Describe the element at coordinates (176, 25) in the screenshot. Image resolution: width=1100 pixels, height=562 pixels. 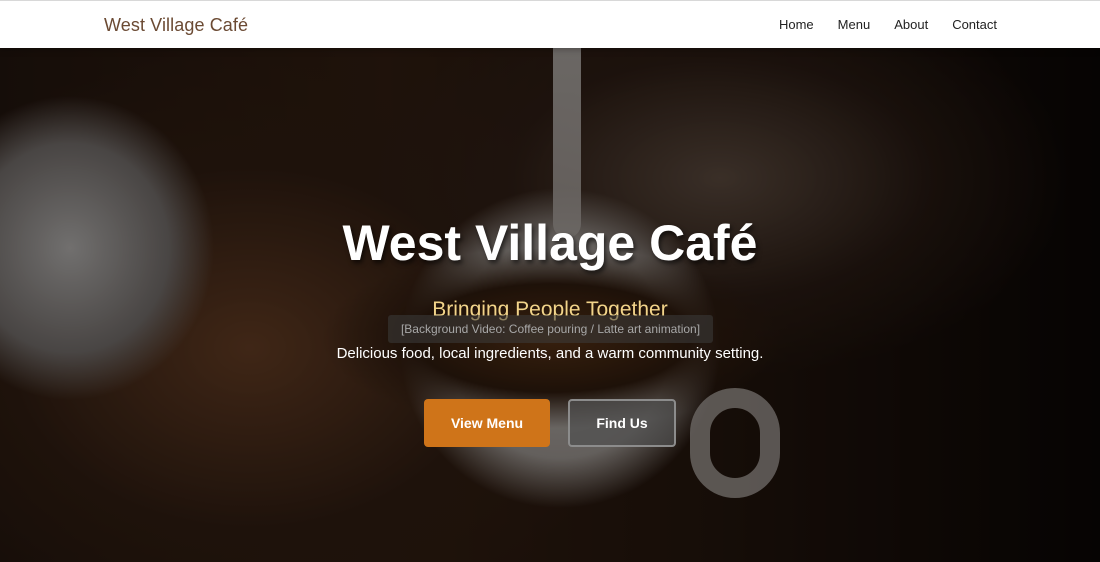
I see `brand-logo-link: West Village Café` at that location.